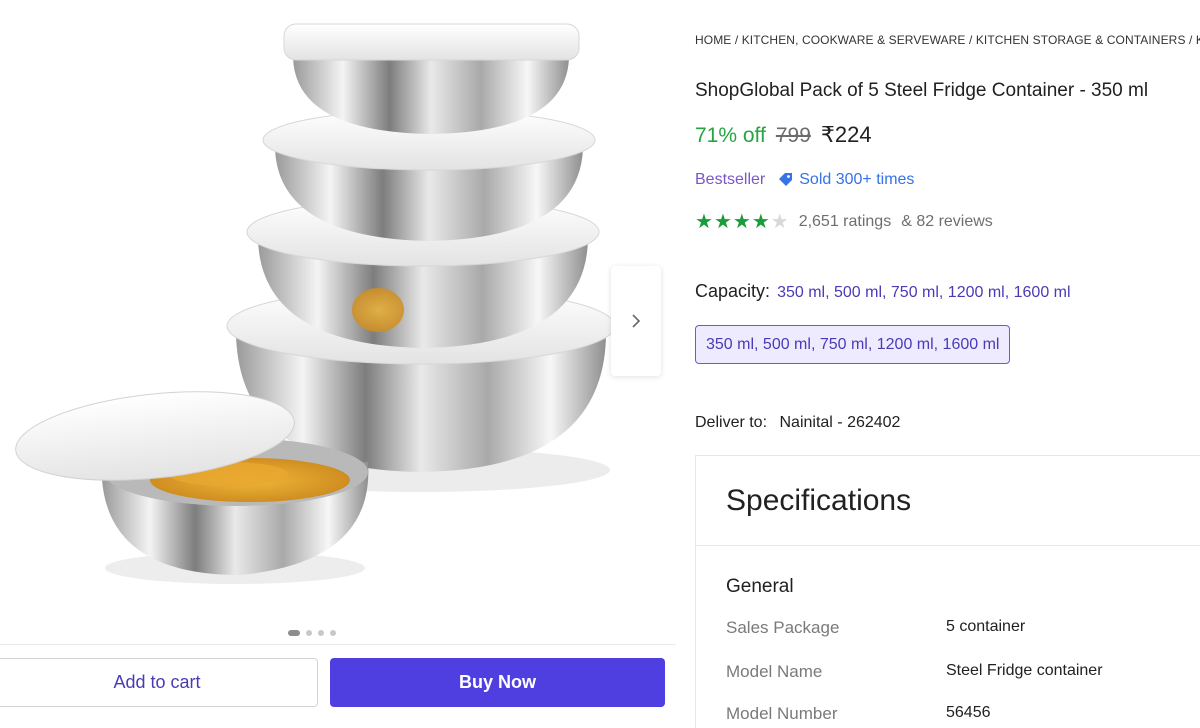  Describe the element at coordinates (760, 586) in the screenshot. I see `spec-section-title: General` at that location.